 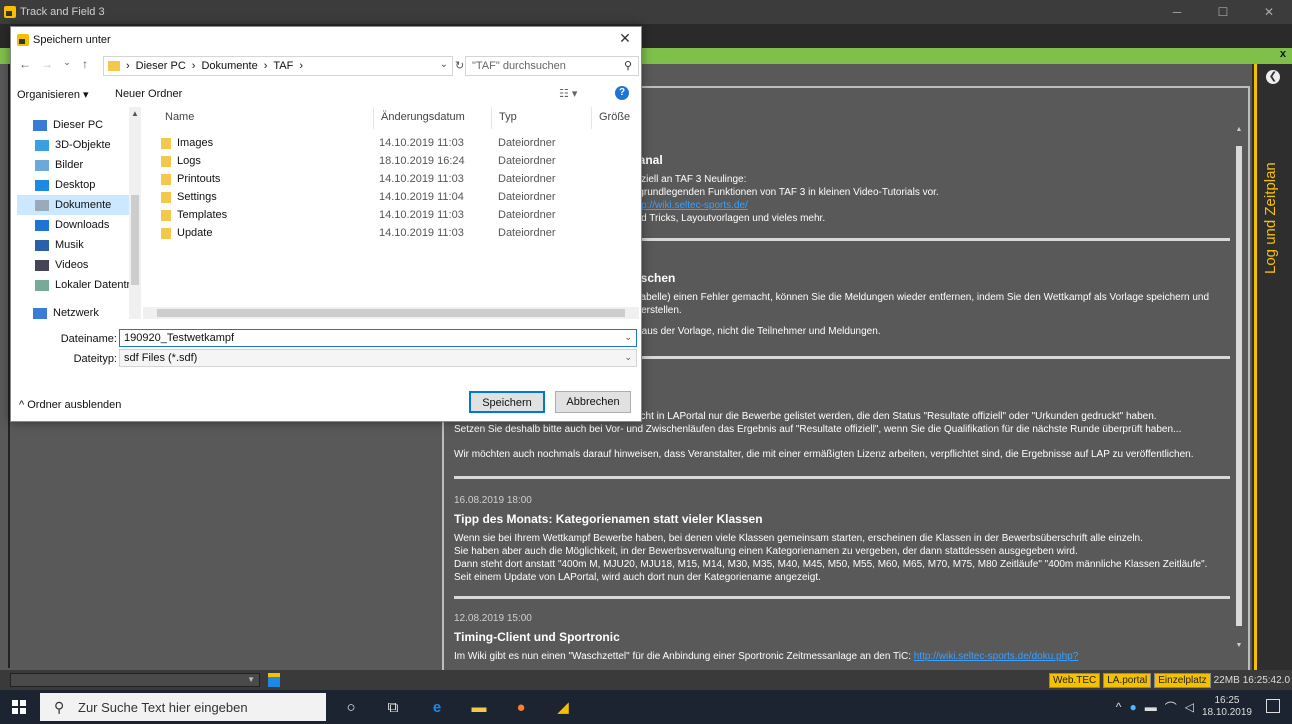 What do you see at coordinates (1283, 54) in the screenshot?
I see `banner-close-button: x` at bounding box center [1283, 54].